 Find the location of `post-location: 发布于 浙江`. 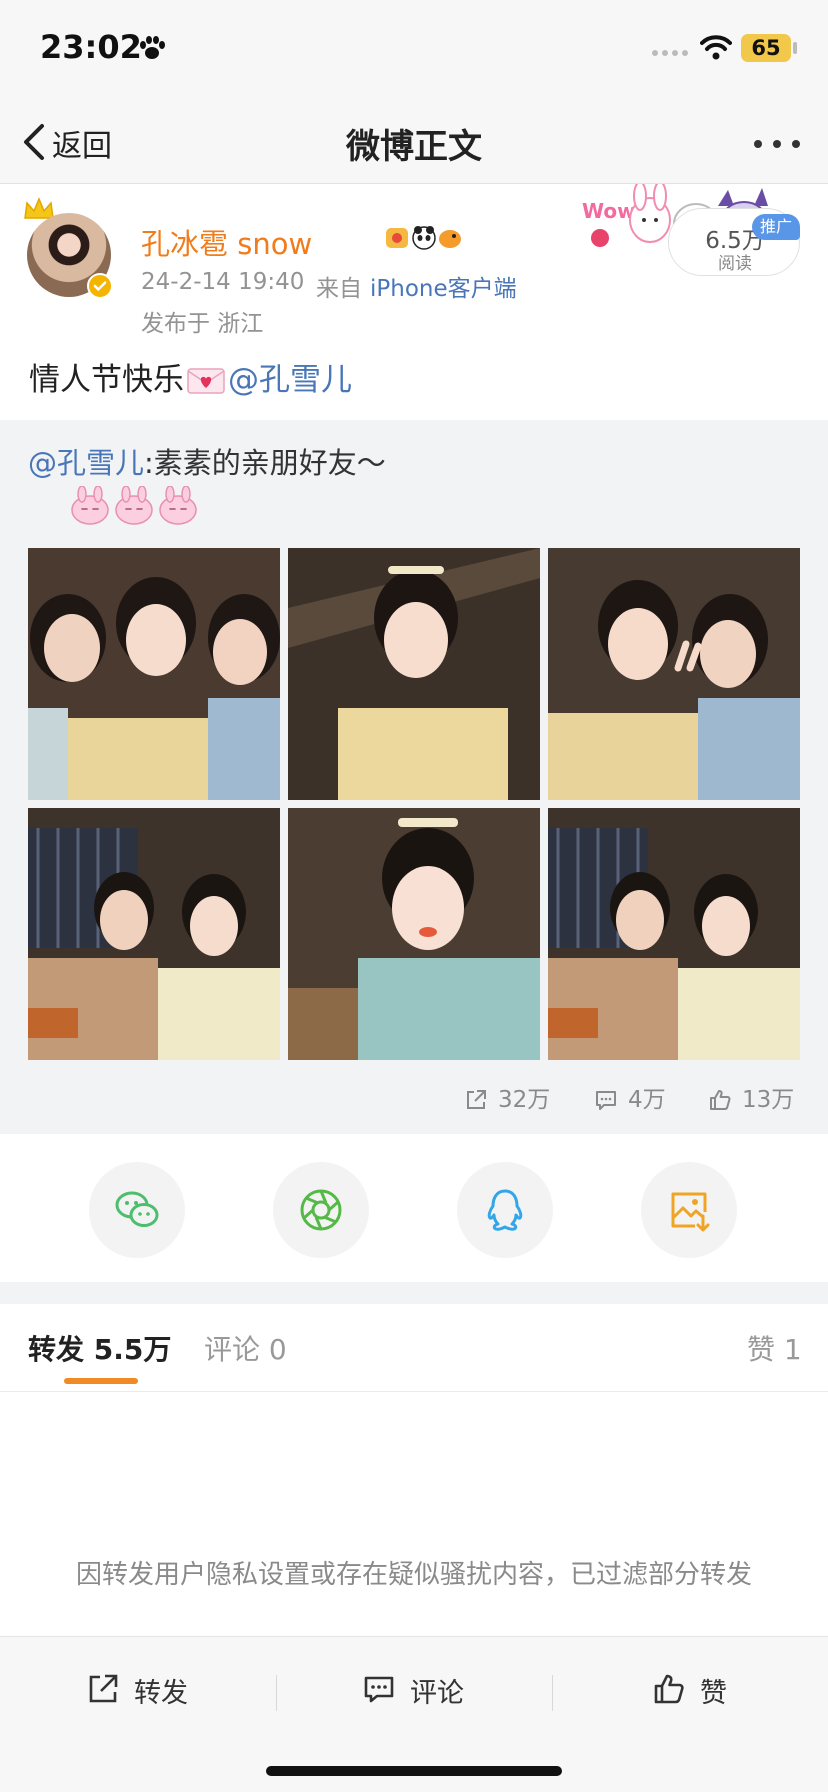

post-location: 发布于 浙江 is located at coordinates (202, 324).